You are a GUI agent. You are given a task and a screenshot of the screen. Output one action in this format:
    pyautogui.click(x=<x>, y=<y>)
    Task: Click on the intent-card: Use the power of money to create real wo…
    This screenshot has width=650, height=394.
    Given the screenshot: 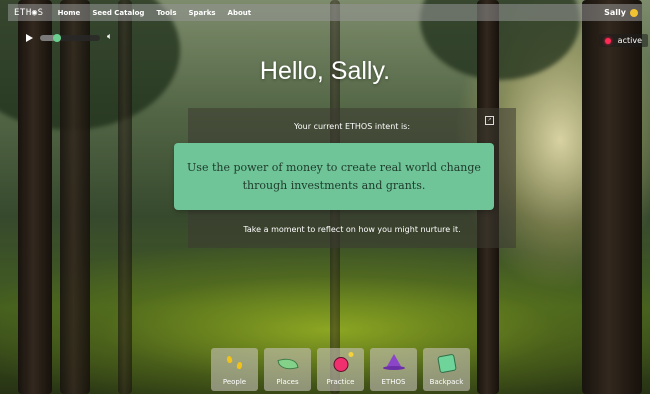 What is the action you would take?
    pyautogui.click(x=334, y=176)
    